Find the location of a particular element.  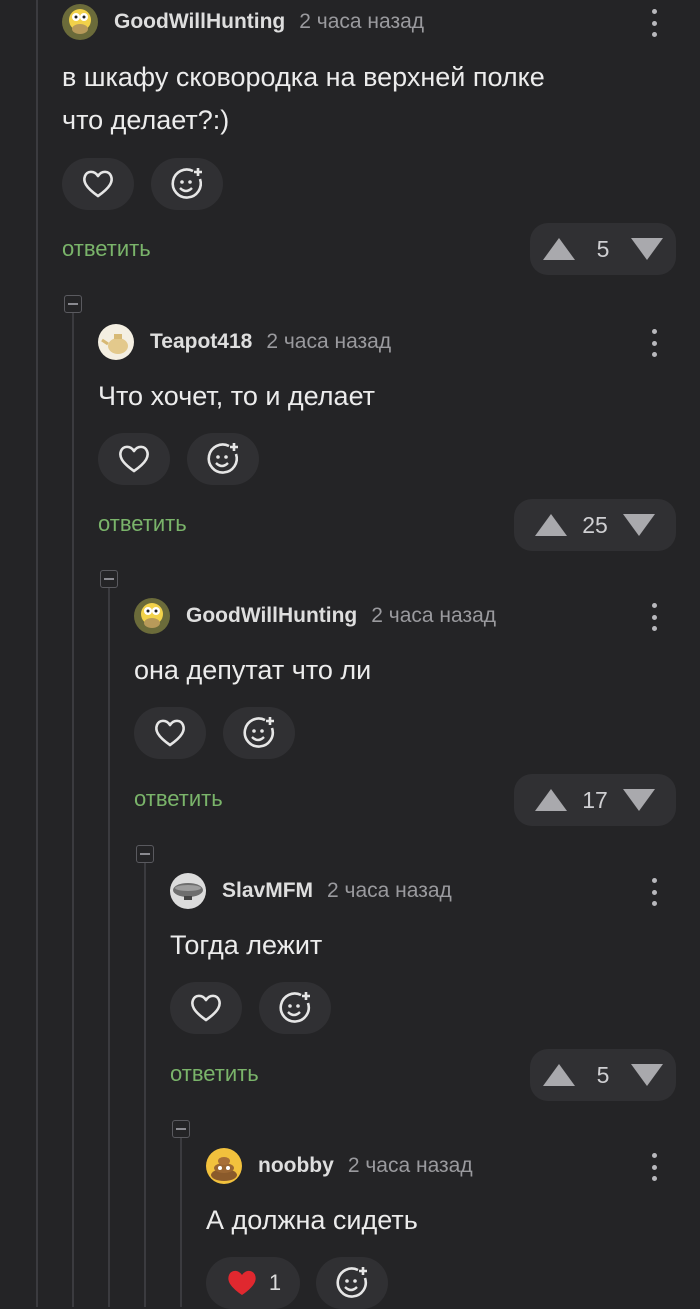

teapot-avatar is located at coordinates (116, 342).